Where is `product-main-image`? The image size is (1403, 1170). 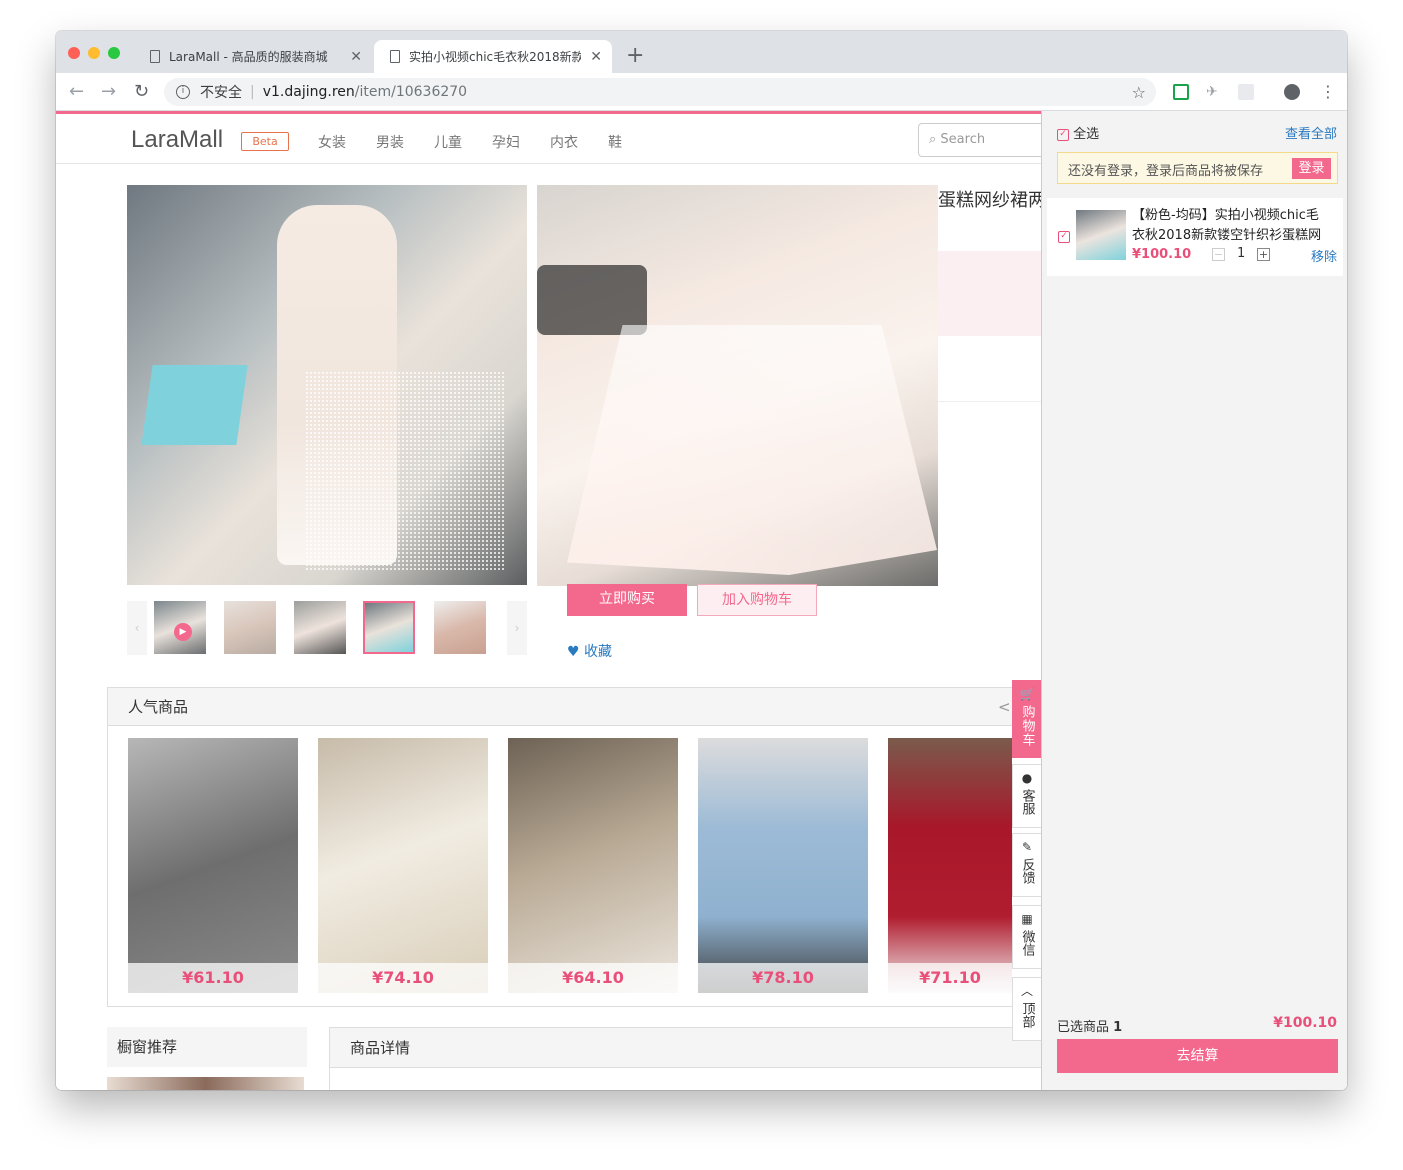
product-main-image is located at coordinates (327, 385).